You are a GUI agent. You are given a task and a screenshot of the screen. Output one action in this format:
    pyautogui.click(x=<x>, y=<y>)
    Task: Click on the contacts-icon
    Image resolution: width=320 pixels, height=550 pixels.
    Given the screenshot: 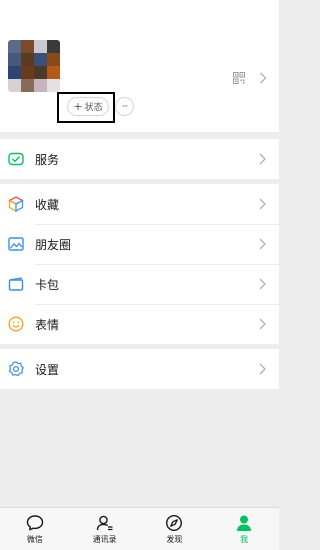 What is the action you would take?
    pyautogui.click(x=104, y=523)
    